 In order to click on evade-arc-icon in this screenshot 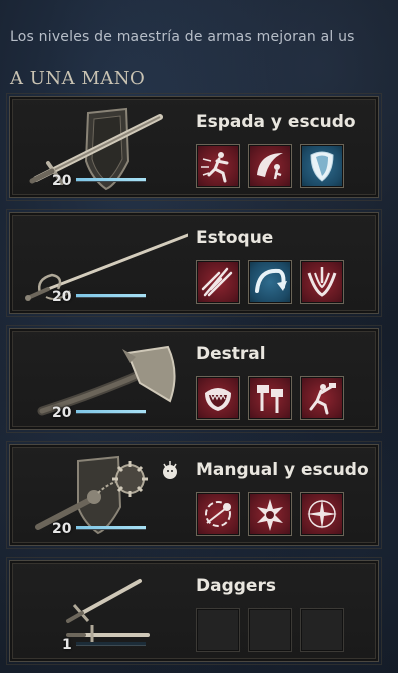, I will do `click(270, 282)`.